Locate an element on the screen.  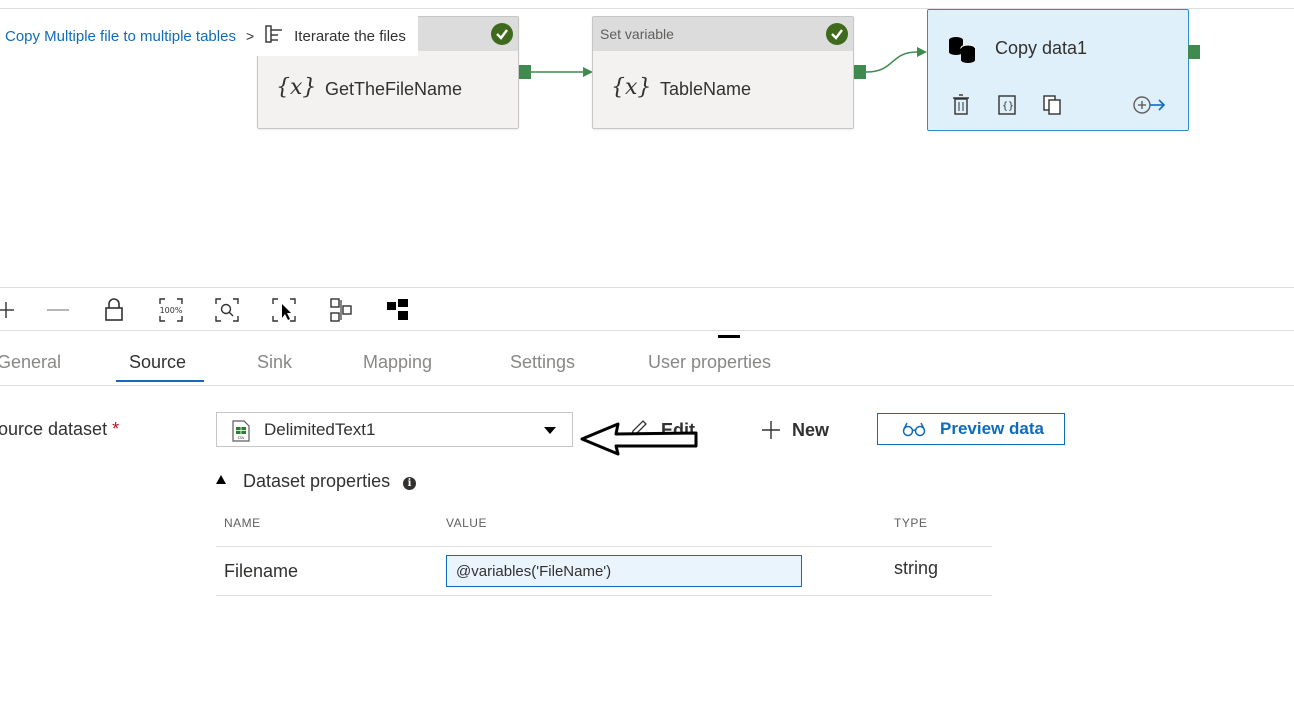
column-header-type: TYPE is located at coordinates (911, 523).